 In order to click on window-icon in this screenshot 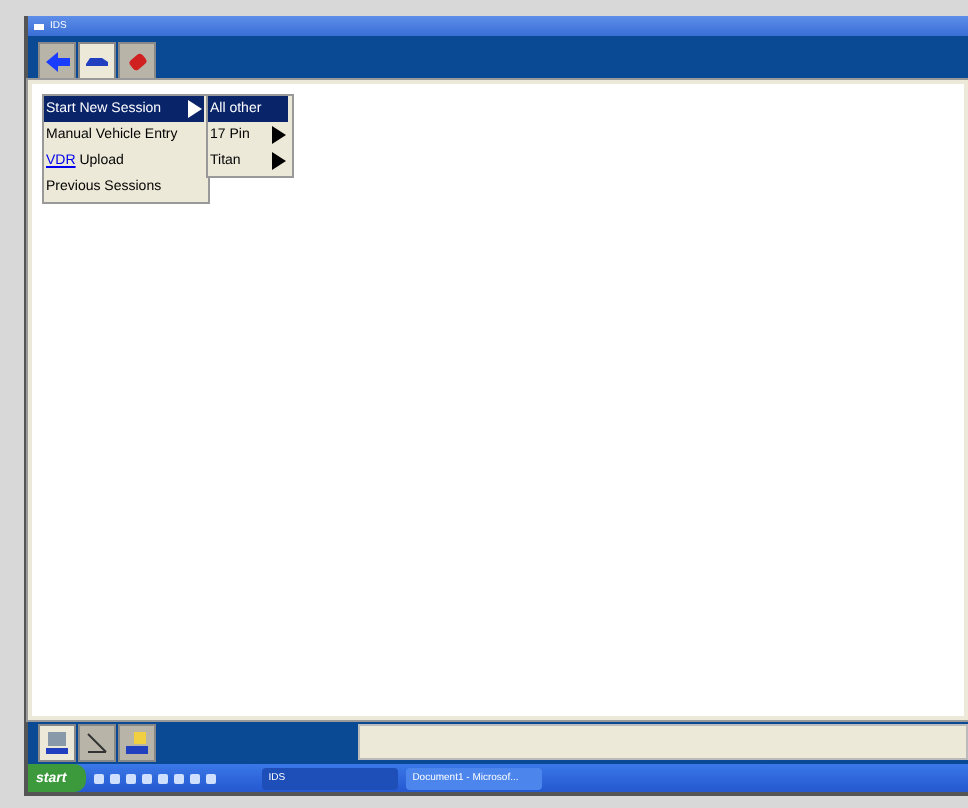, I will do `click(39, 26)`.